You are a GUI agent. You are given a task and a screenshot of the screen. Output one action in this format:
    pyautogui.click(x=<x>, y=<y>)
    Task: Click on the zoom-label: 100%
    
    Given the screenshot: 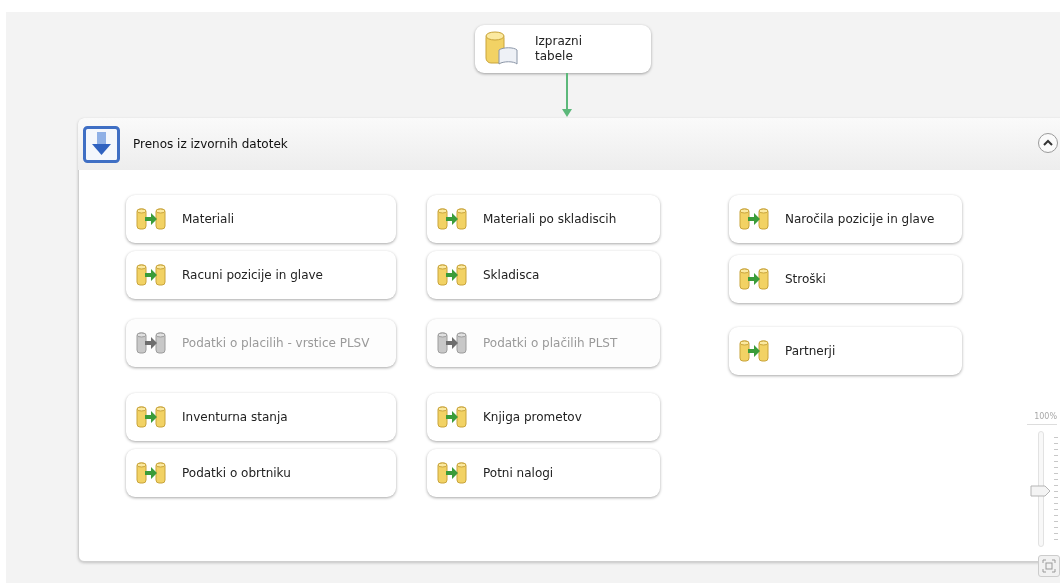 What is the action you would take?
    pyautogui.click(x=1042, y=418)
    